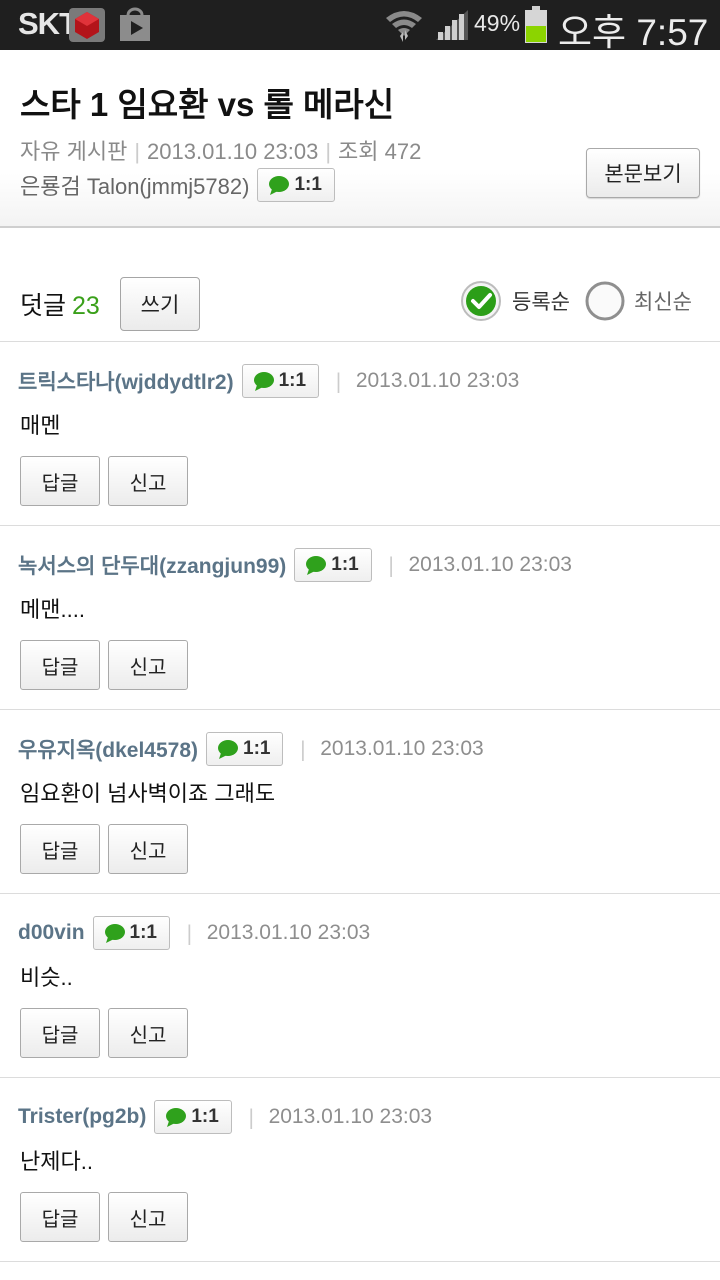 The width and height of the screenshot is (720, 1280). Describe the element at coordinates (56, 1161) in the screenshot. I see `comment-body: 난제다..` at that location.